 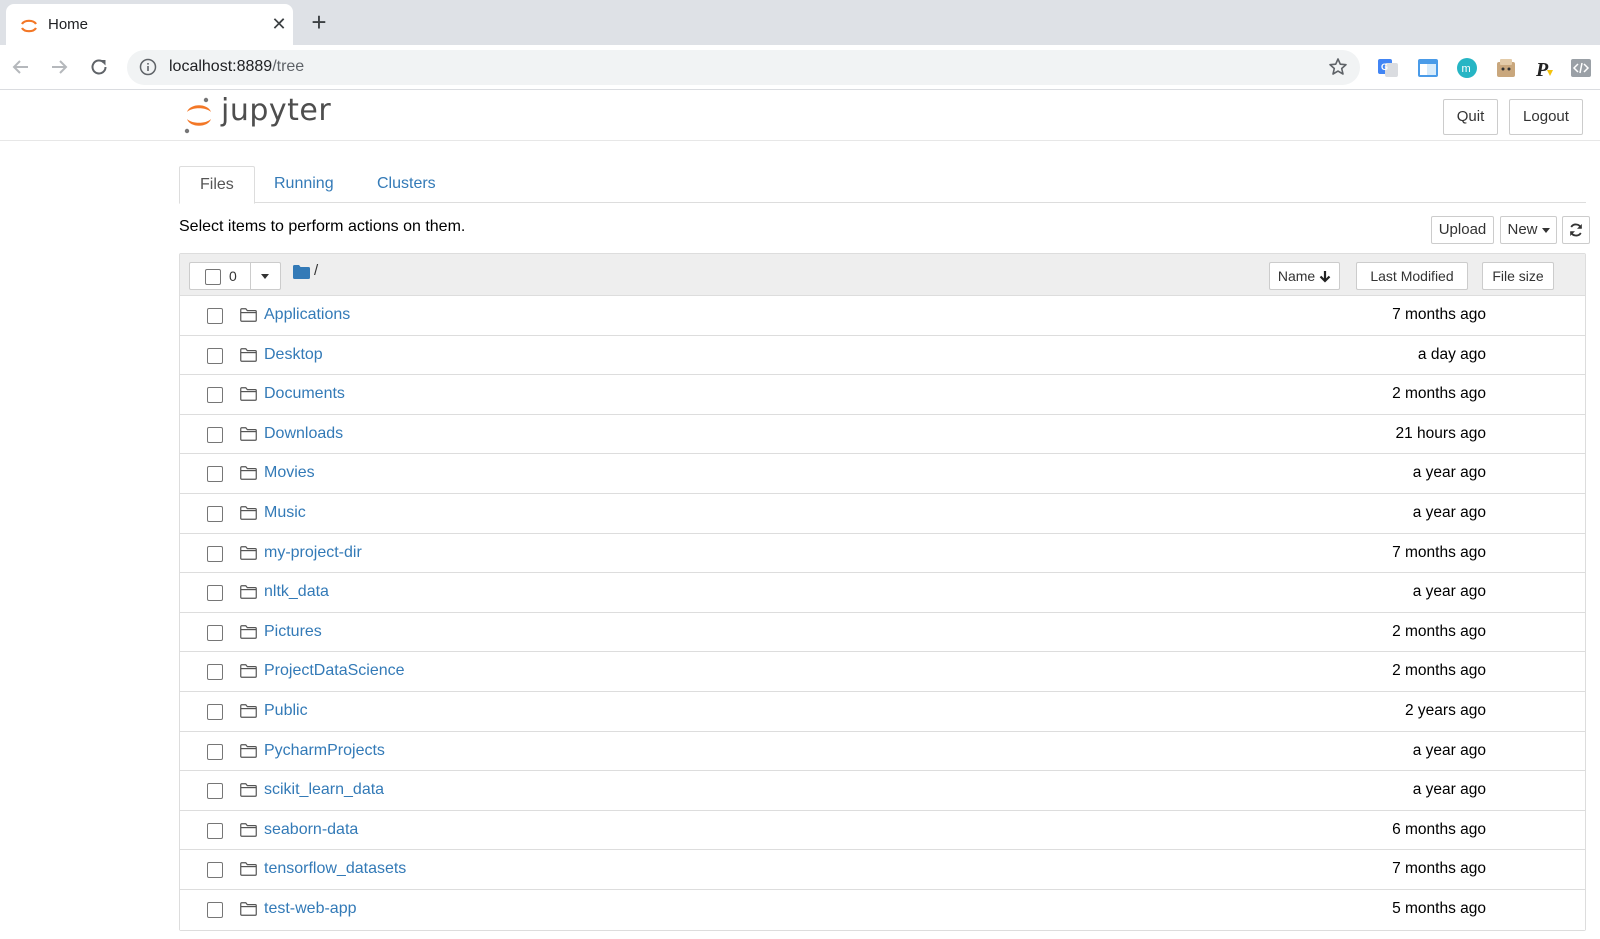 I want to click on tab-running: Running, so click(x=304, y=184).